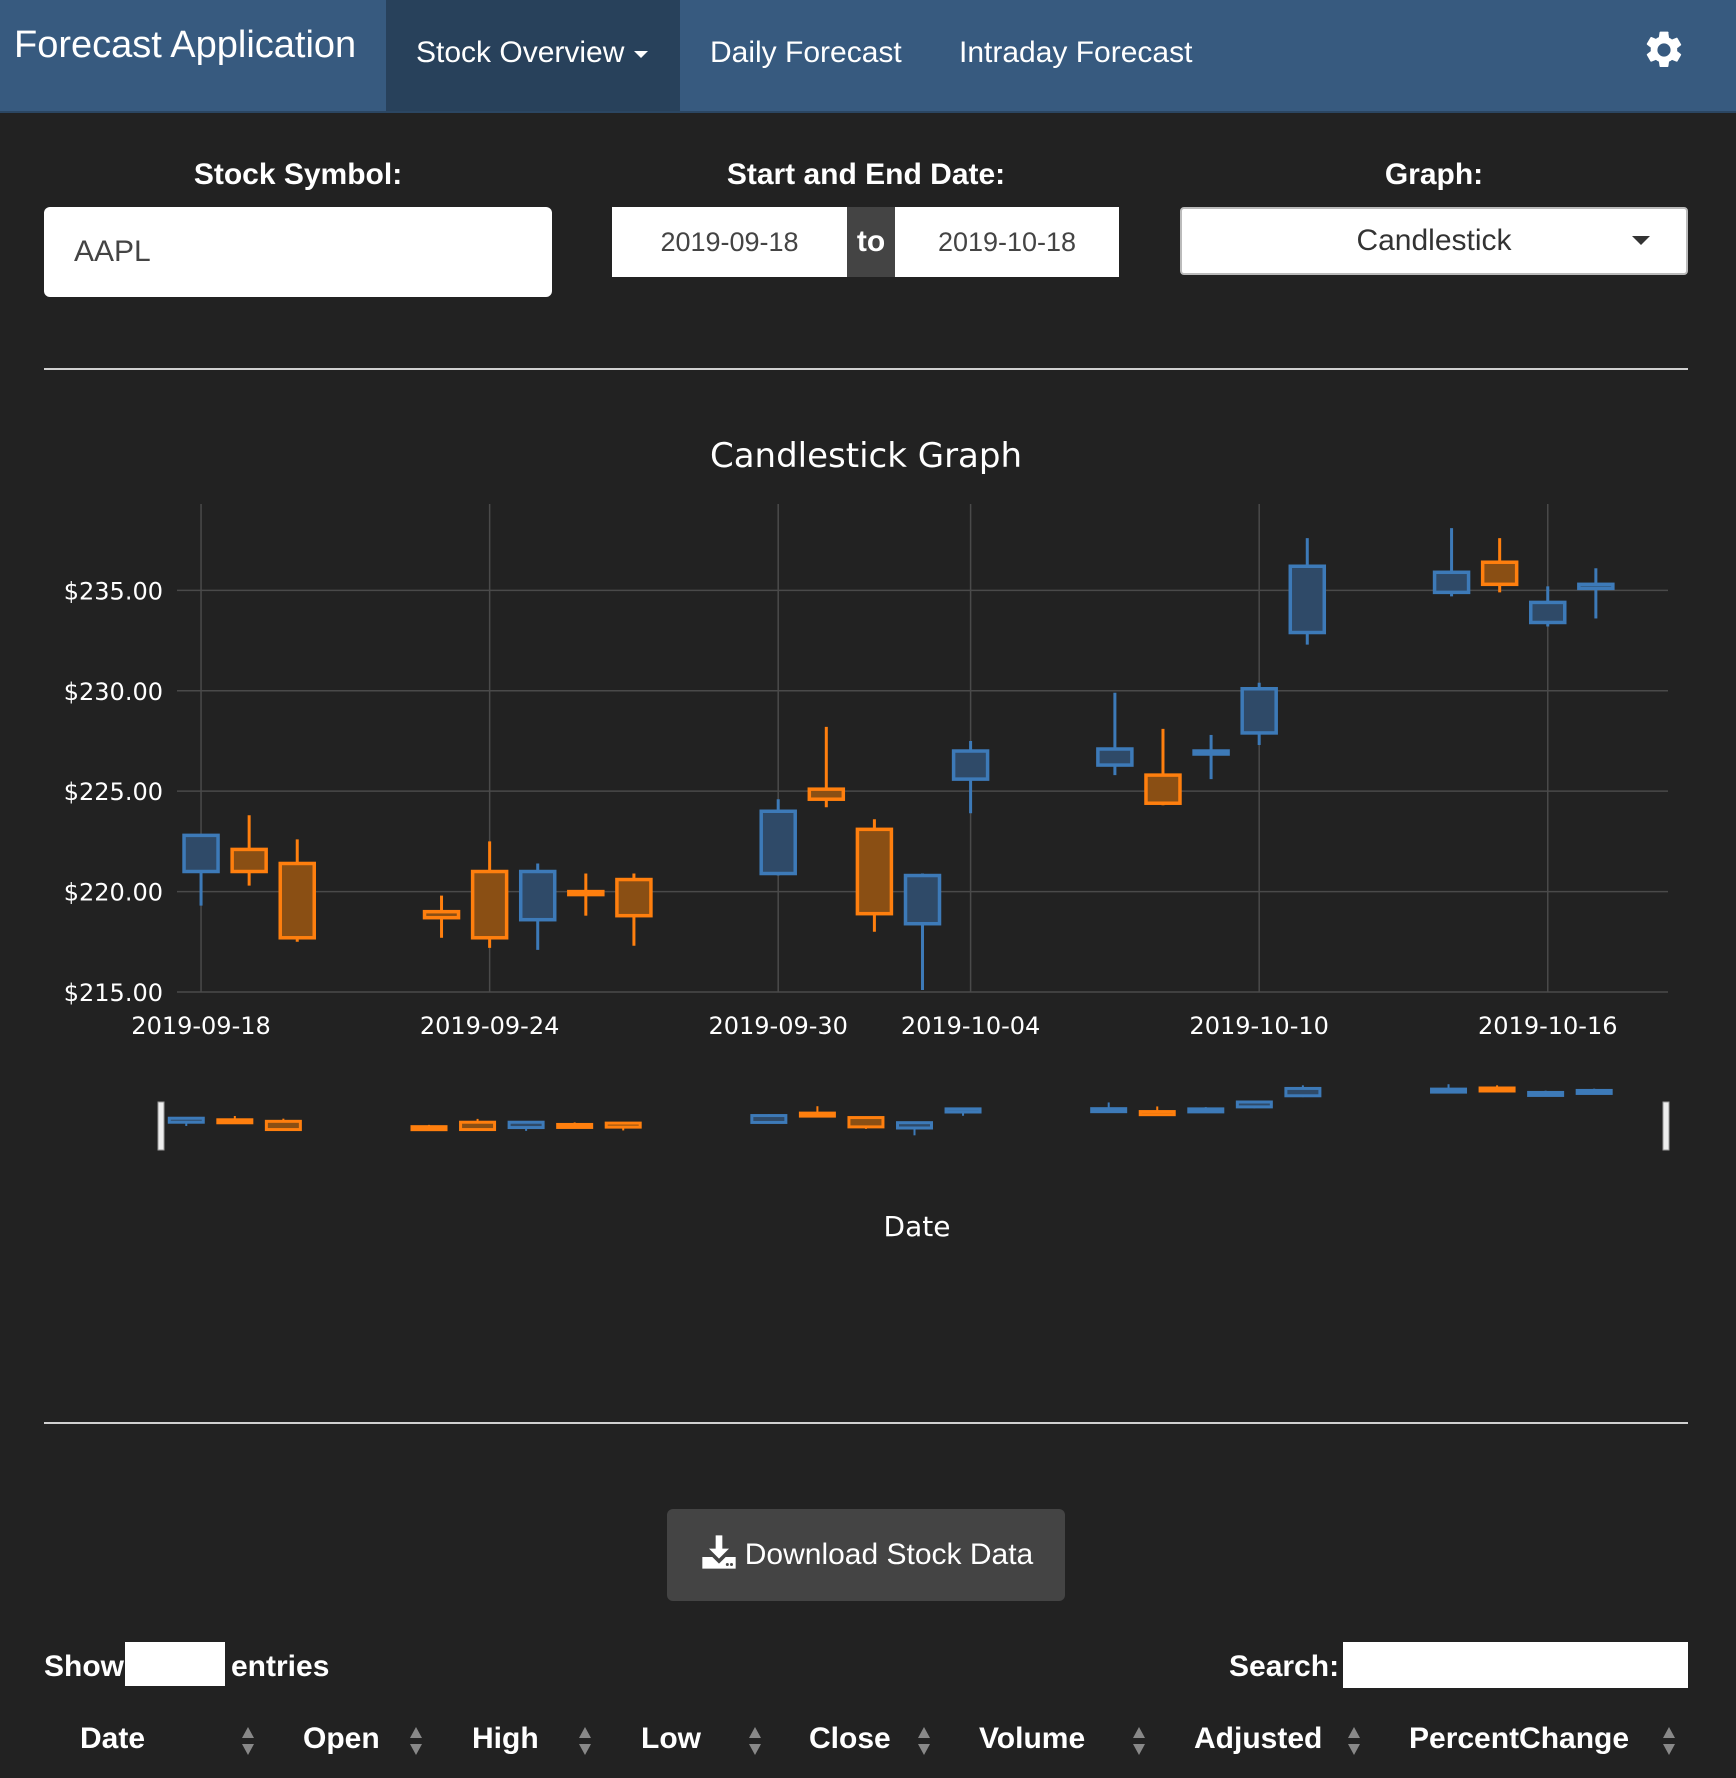  Describe the element at coordinates (84, 1666) in the screenshot. I see `show-label: Show` at that location.